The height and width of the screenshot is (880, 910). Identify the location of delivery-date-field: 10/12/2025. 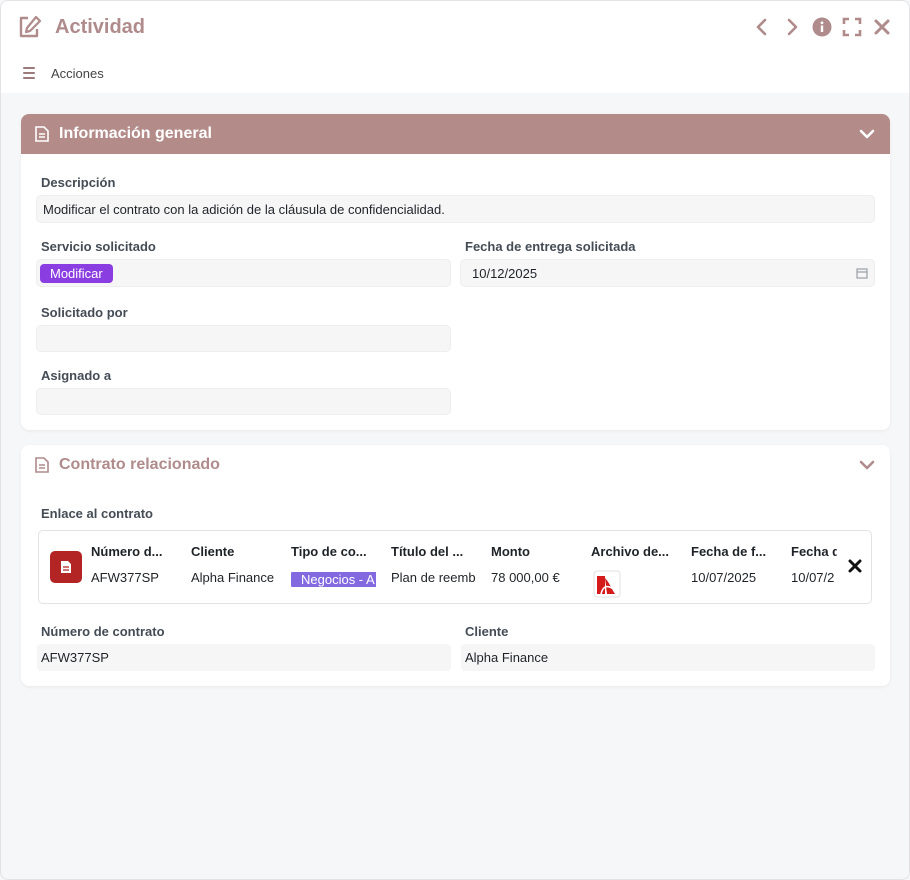
(667, 273).